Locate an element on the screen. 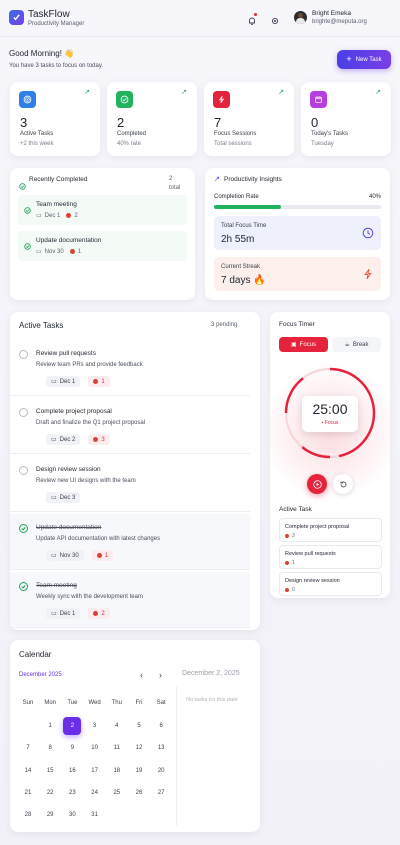  calendar-day: 5 is located at coordinates (139, 726).